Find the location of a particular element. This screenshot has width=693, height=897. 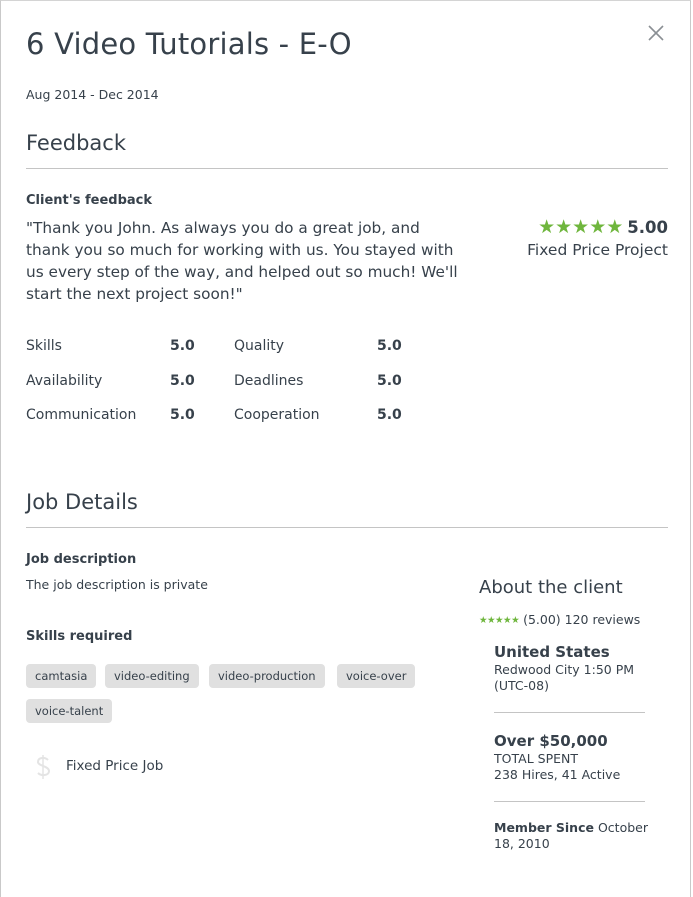

client-hires: 238 Hires, 41 Active is located at coordinates (557, 774).